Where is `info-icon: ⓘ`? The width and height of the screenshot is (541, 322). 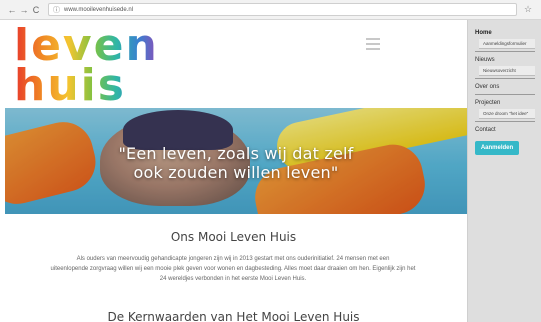 info-icon: ⓘ is located at coordinates (56, 10).